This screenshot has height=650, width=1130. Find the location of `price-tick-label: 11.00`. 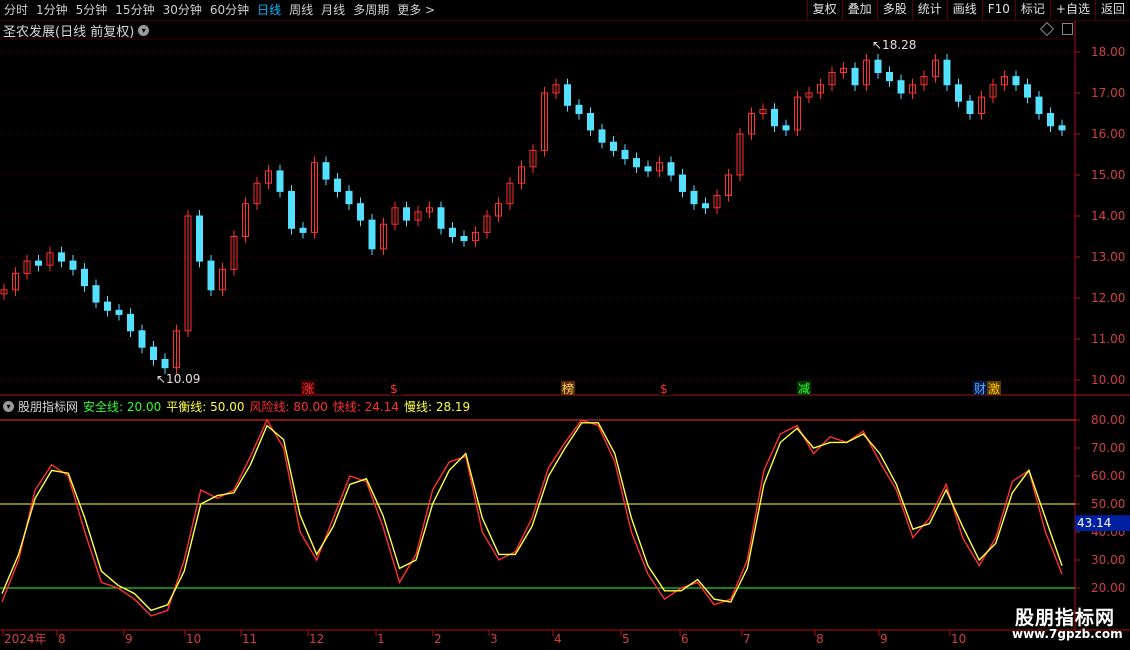

price-tick-label: 11.00 is located at coordinates (1108, 339).